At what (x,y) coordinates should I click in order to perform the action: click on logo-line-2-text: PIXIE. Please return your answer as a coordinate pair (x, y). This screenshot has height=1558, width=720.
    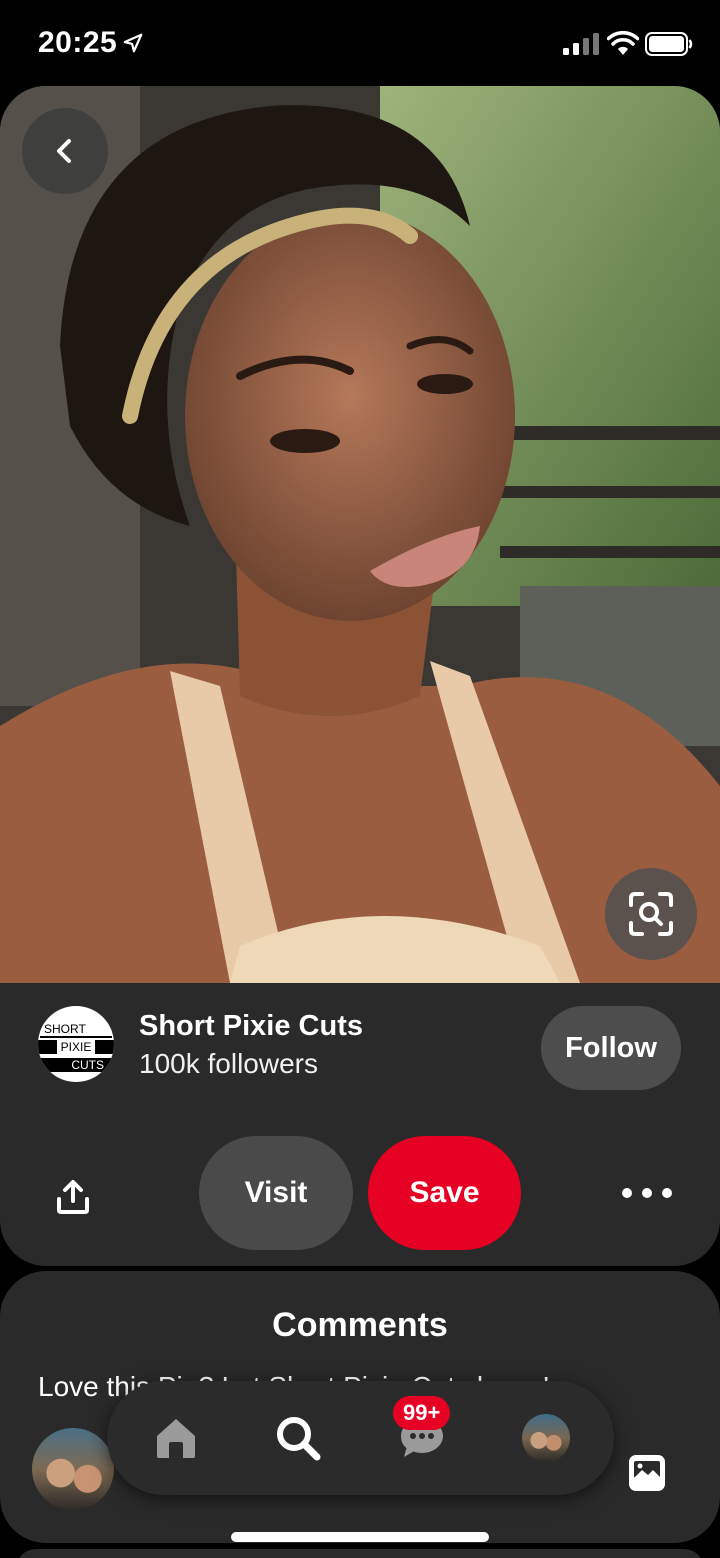
    Looking at the image, I should click on (76, 1047).